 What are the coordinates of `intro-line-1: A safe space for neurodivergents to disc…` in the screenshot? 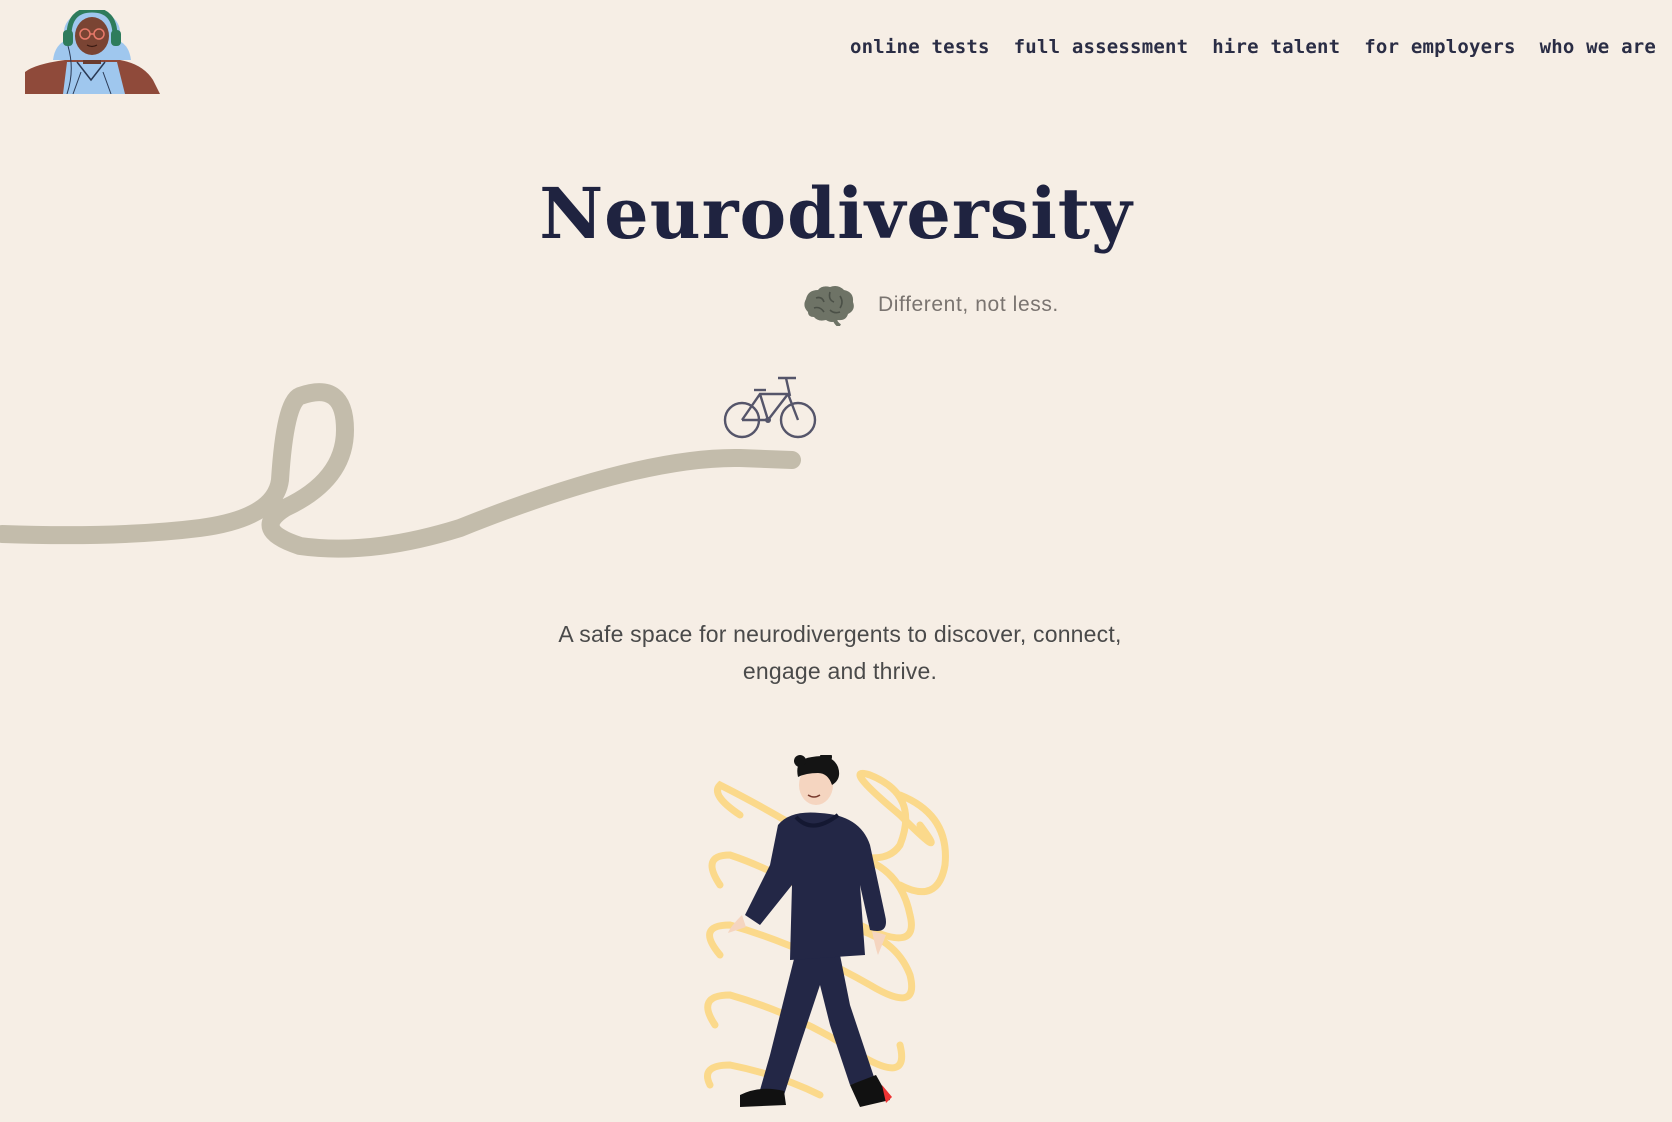 It's located at (840, 634).